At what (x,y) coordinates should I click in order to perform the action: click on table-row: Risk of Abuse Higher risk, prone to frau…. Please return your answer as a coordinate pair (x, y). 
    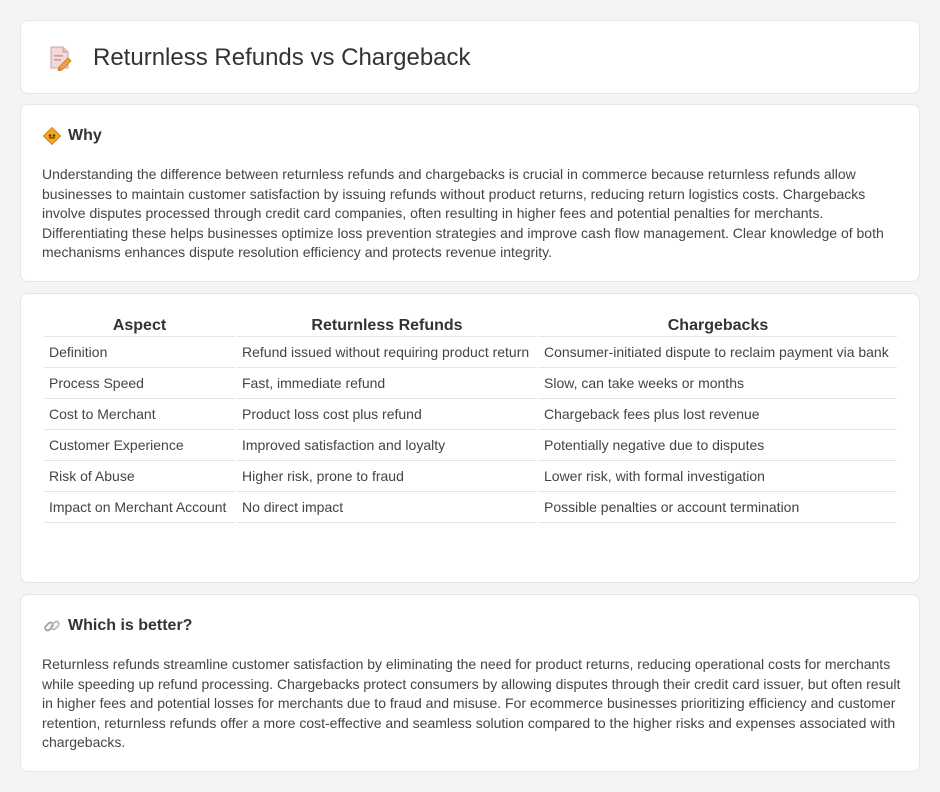
    Looking at the image, I should click on (470, 476).